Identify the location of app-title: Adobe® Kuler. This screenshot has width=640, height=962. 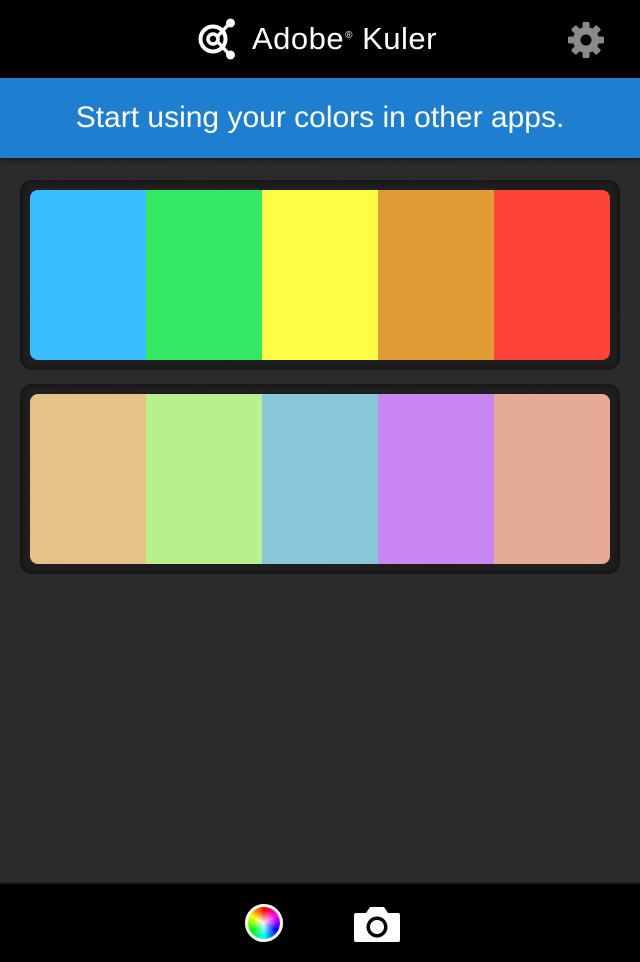
(344, 39).